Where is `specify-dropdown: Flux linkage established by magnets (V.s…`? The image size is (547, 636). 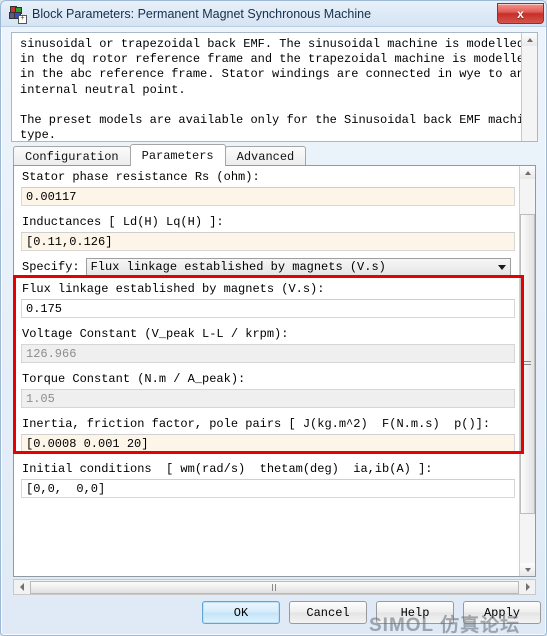
specify-dropdown: Flux linkage established by magnets (V.s… is located at coordinates (298, 267).